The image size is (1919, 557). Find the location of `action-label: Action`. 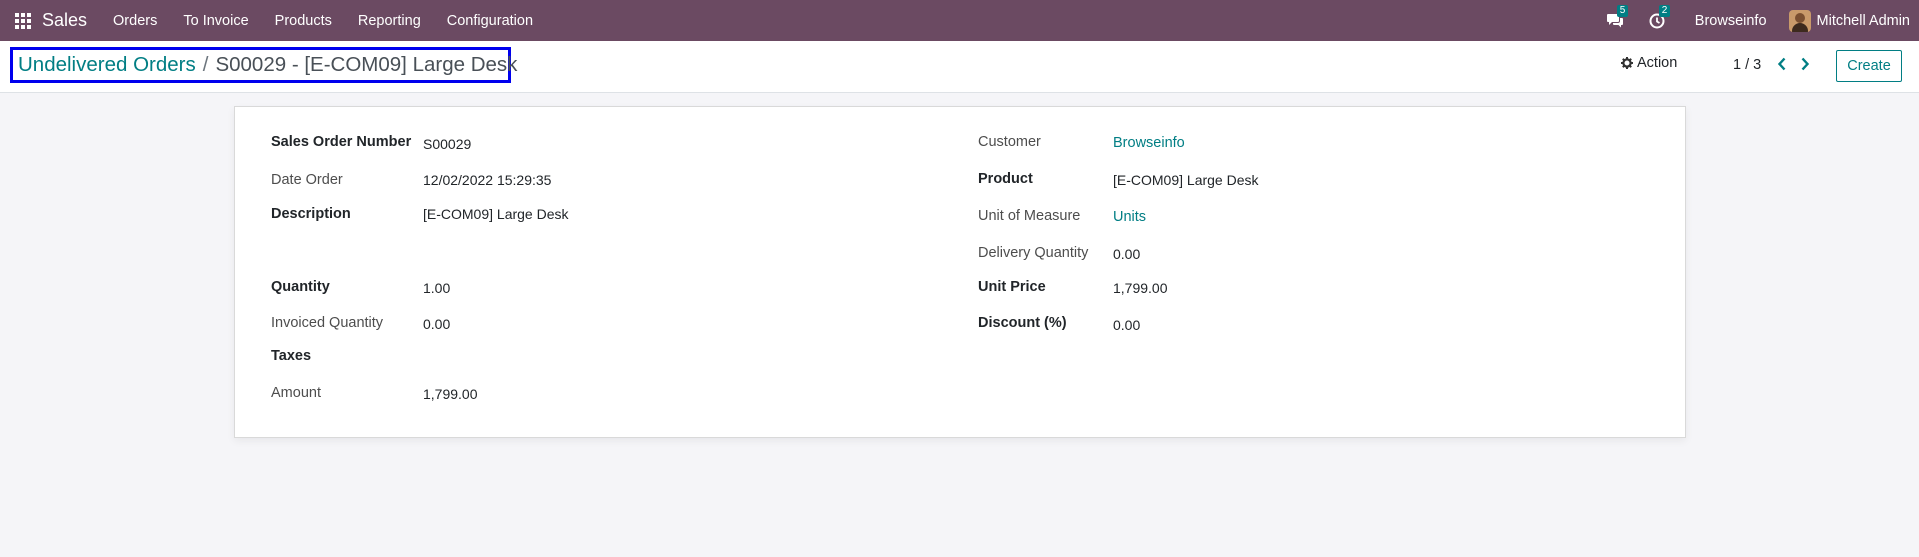

action-label: Action is located at coordinates (1657, 63).